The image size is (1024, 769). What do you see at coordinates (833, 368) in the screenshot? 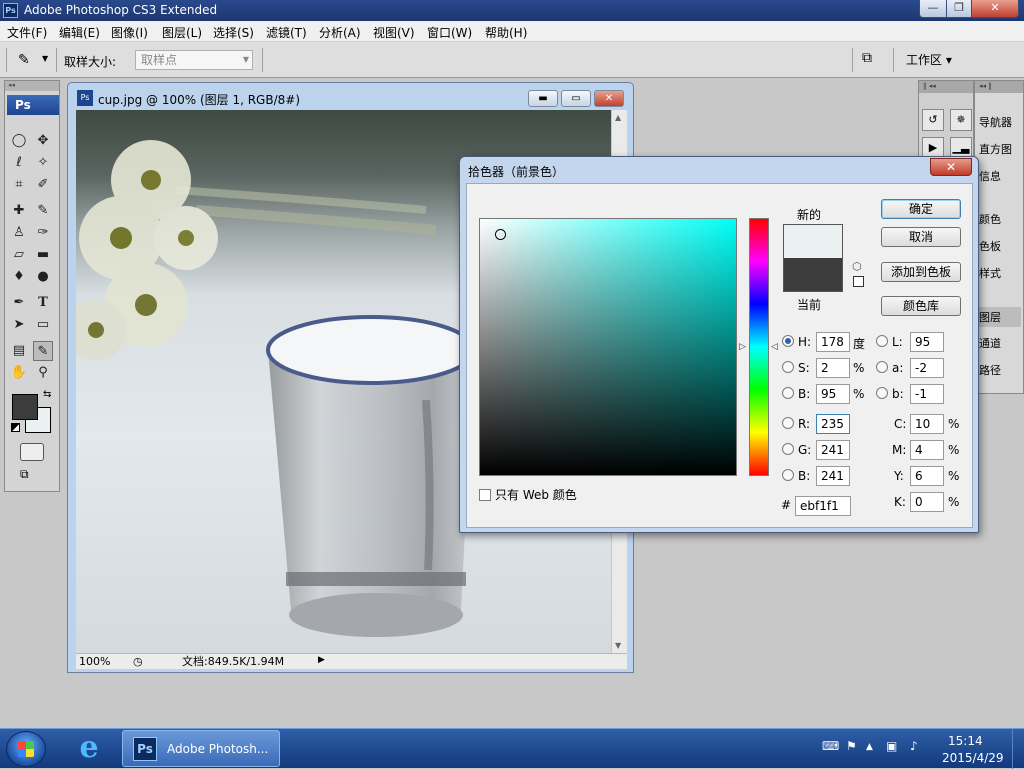
I see `s-field: 2` at bounding box center [833, 368].